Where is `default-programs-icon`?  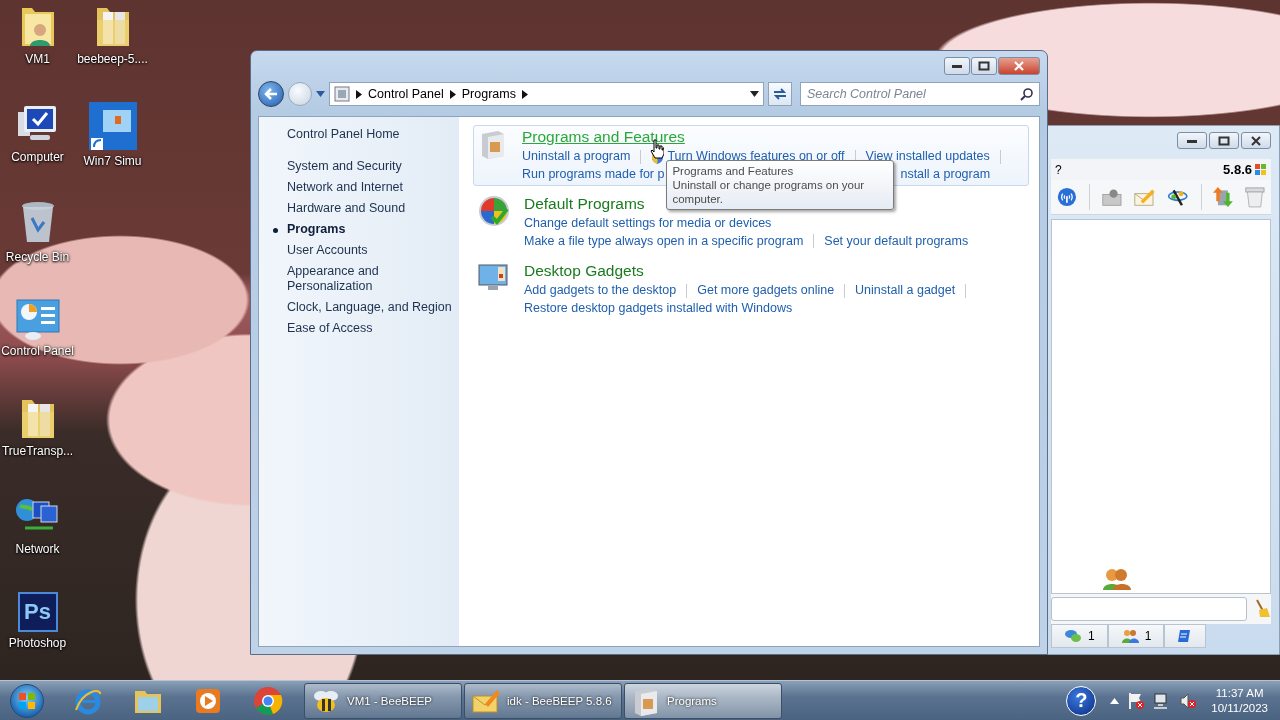
default-programs-icon is located at coordinates (494, 211).